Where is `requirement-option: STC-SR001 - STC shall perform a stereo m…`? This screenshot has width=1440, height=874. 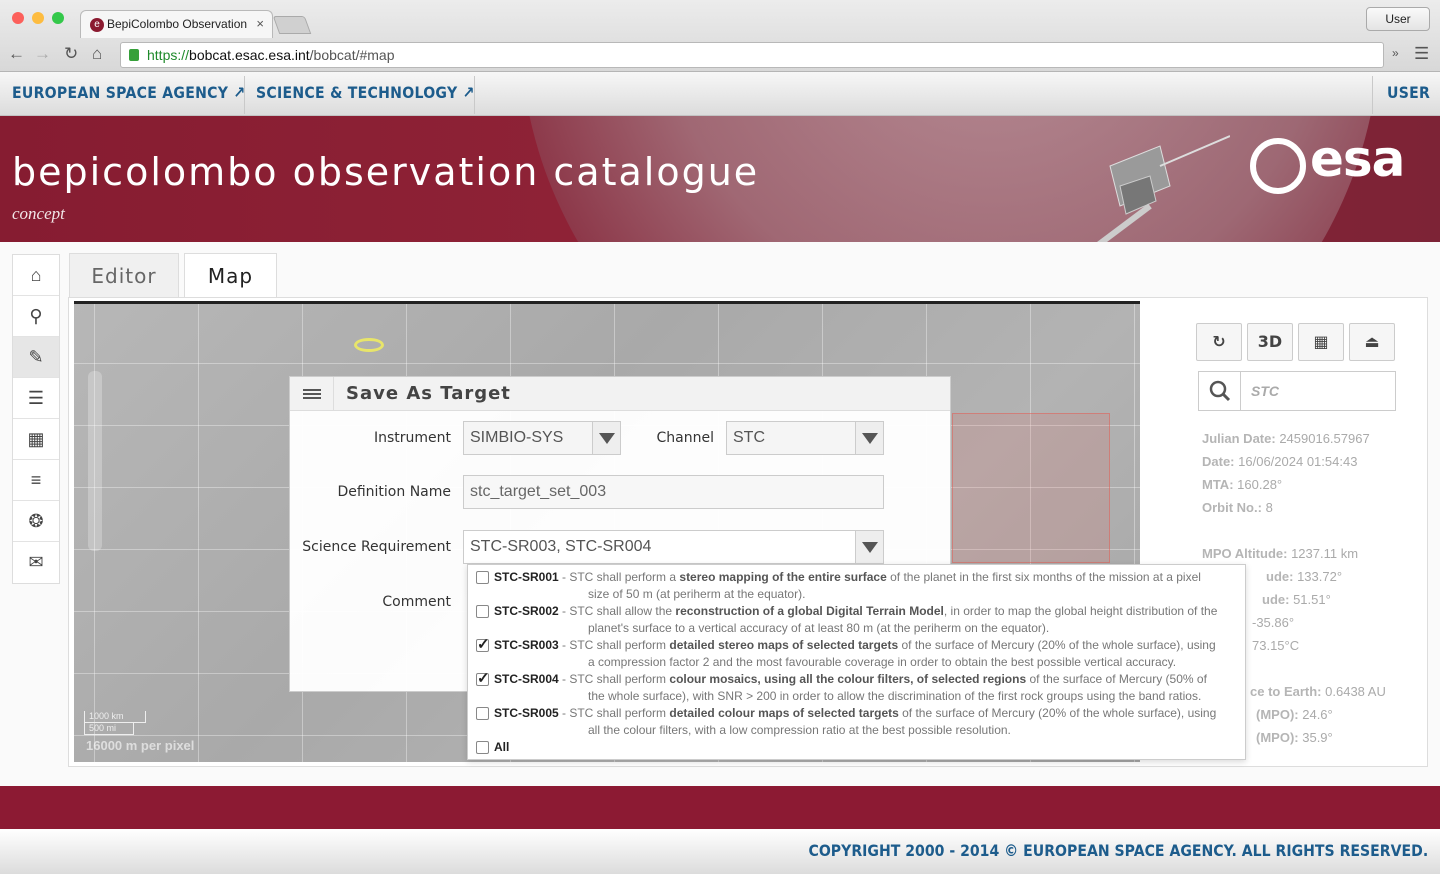 requirement-option: STC-SR001 - STC shall perform a stereo m… is located at coordinates (856, 586).